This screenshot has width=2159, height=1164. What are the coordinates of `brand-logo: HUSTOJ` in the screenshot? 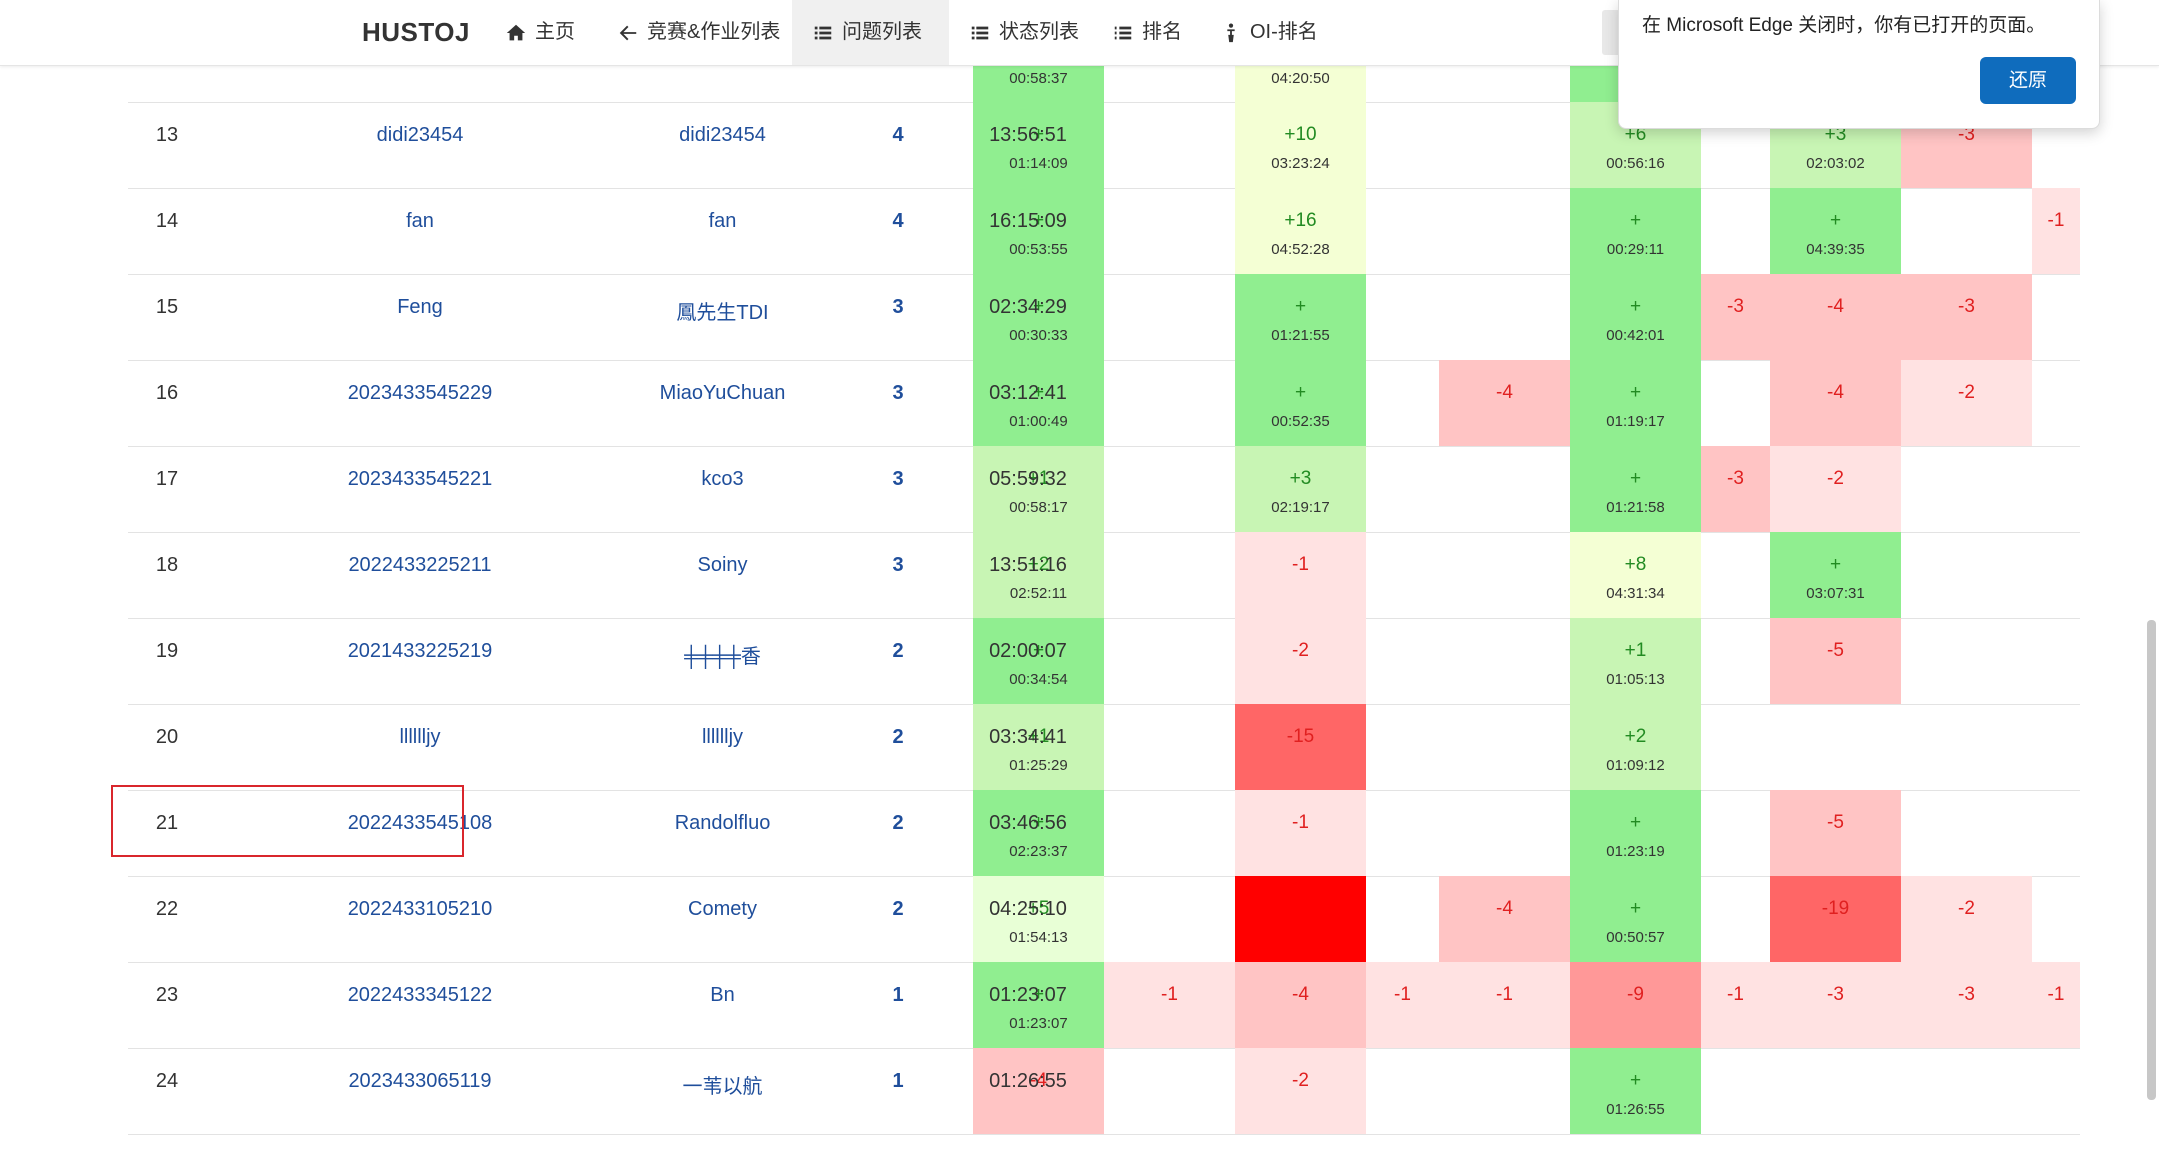 It's located at (416, 32).